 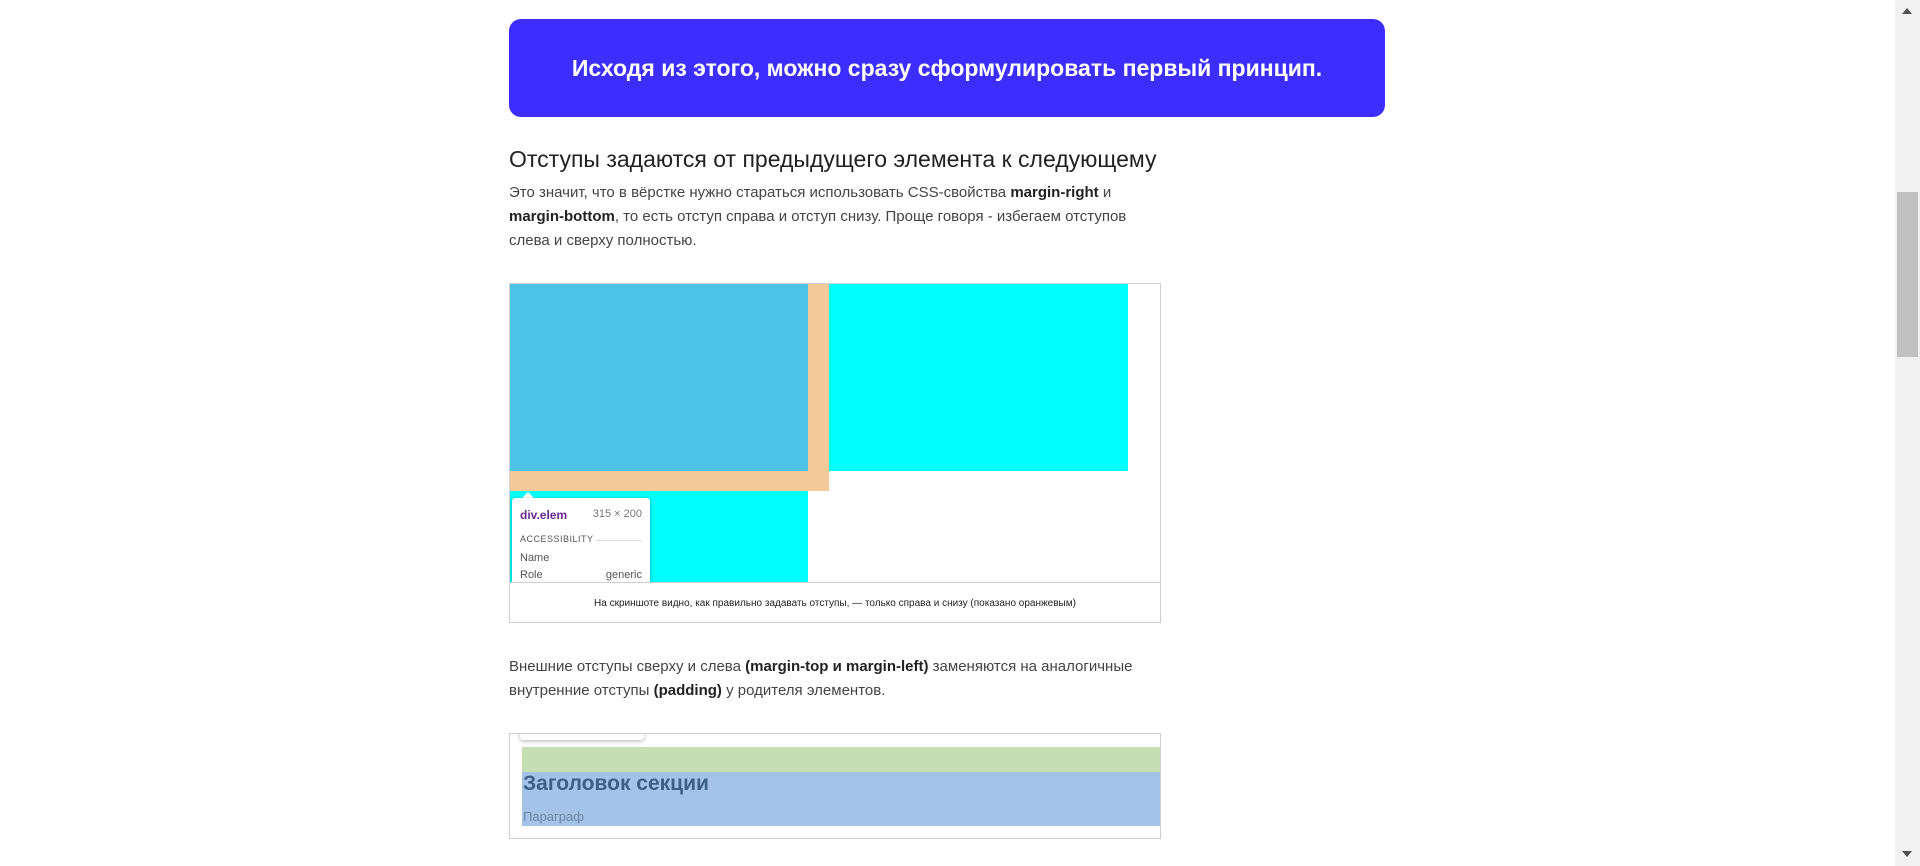 I want to click on code-term-margin-right: margin-right, so click(x=1054, y=192).